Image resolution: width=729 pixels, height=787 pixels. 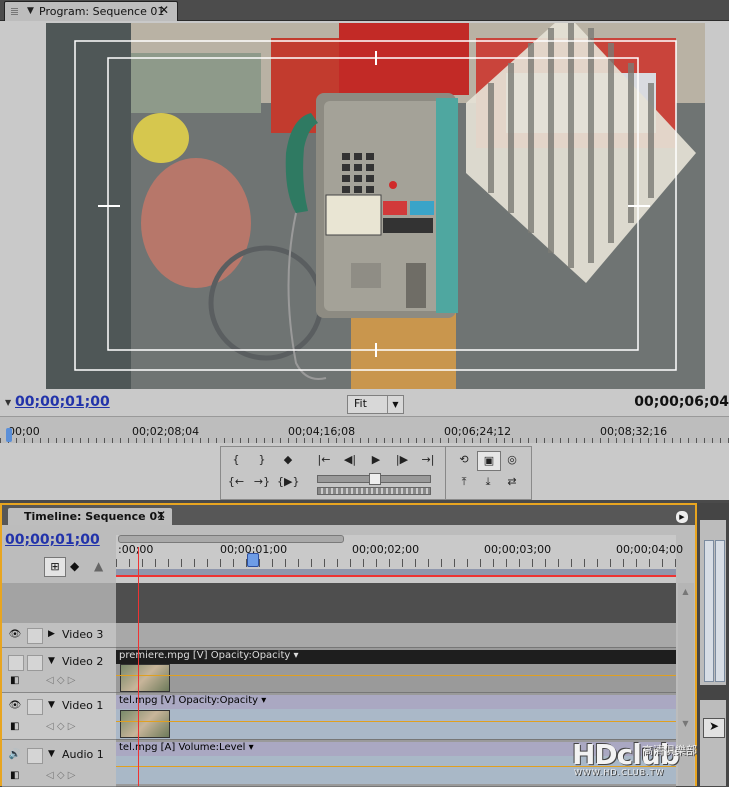 What do you see at coordinates (14, 11) in the screenshot?
I see `panel-grip-icon` at bounding box center [14, 11].